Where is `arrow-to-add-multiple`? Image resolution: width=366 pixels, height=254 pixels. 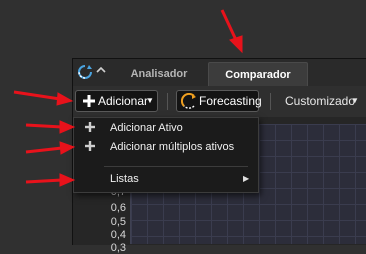
arrow-to-add-multiple is located at coordinates (50, 148).